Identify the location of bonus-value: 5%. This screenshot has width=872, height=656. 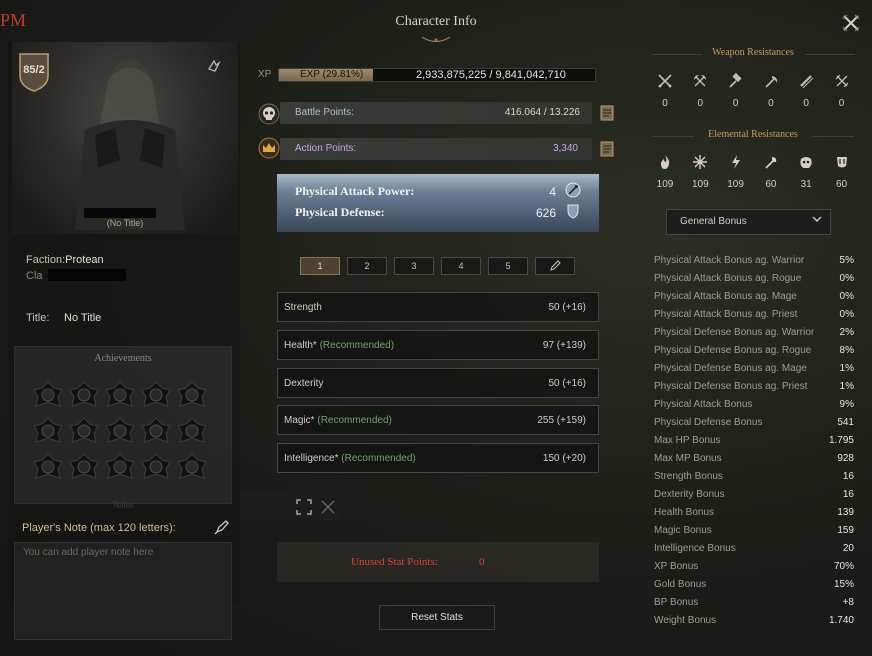
(846, 260).